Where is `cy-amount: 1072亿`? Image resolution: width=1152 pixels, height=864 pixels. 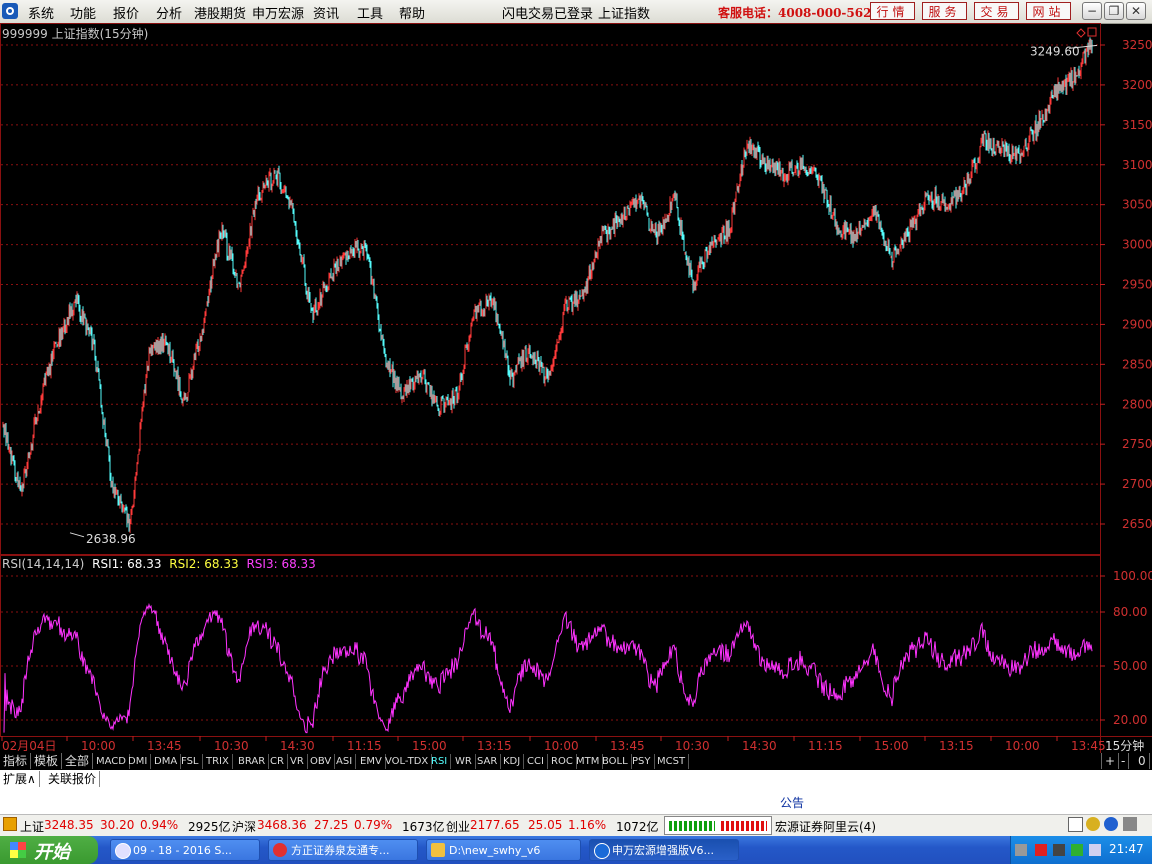
cy-amount: 1072亿 is located at coordinates (637, 827).